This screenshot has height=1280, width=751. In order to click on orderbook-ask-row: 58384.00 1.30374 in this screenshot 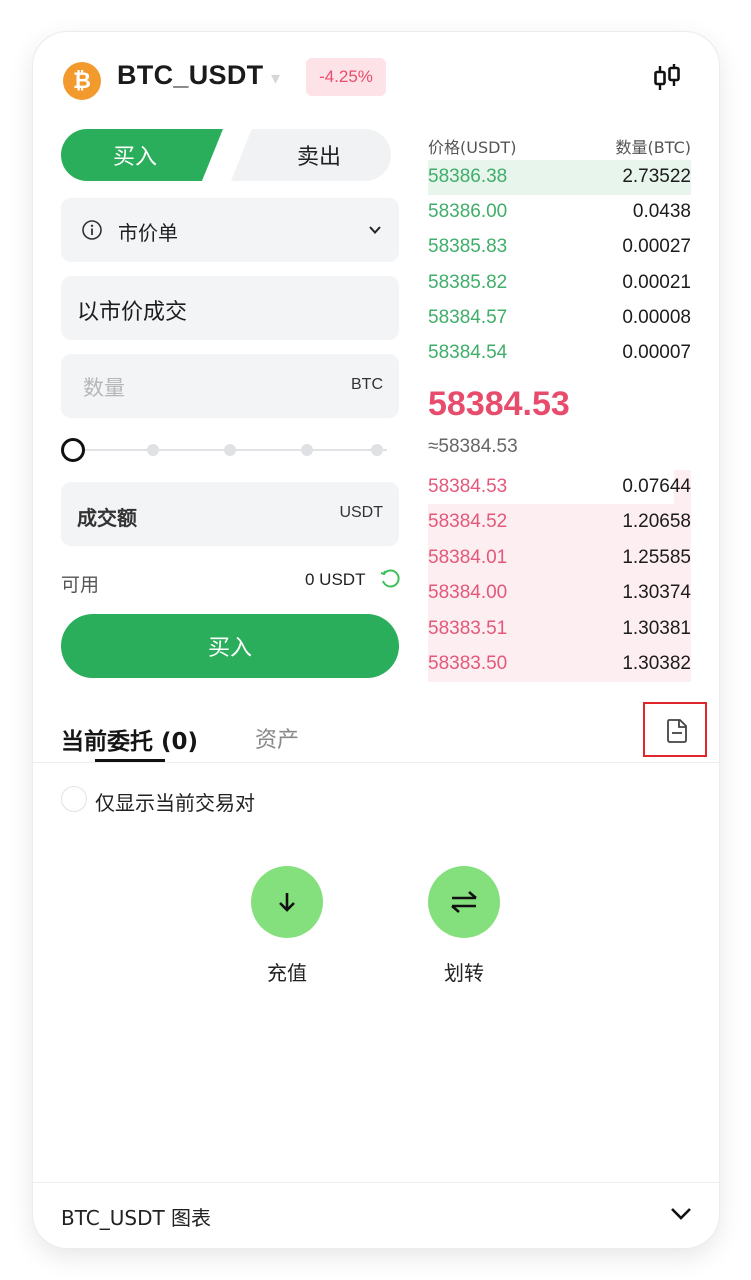, I will do `click(559, 593)`.